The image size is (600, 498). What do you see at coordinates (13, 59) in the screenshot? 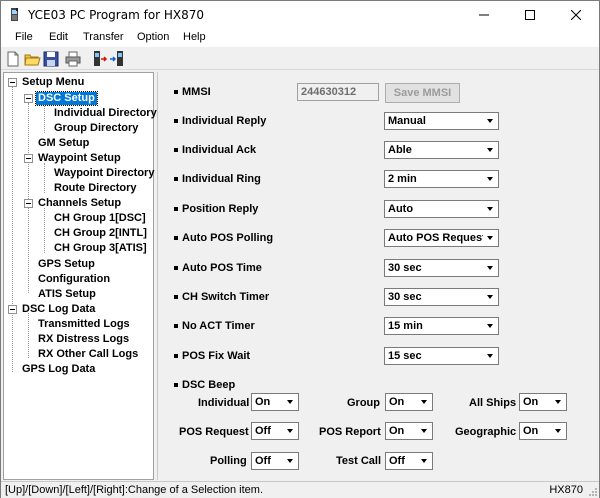
I see `new-file-icon` at bounding box center [13, 59].